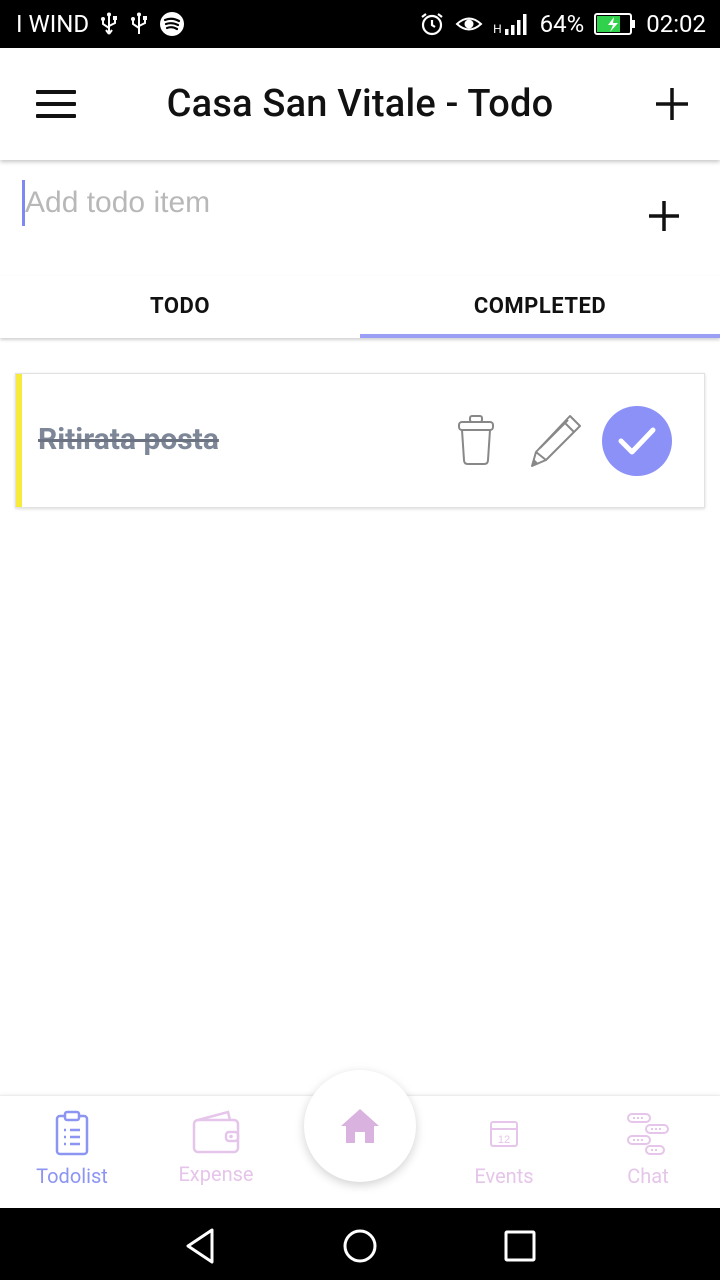  Describe the element at coordinates (615, 24) in the screenshot. I see `battery-charging-icon` at that location.